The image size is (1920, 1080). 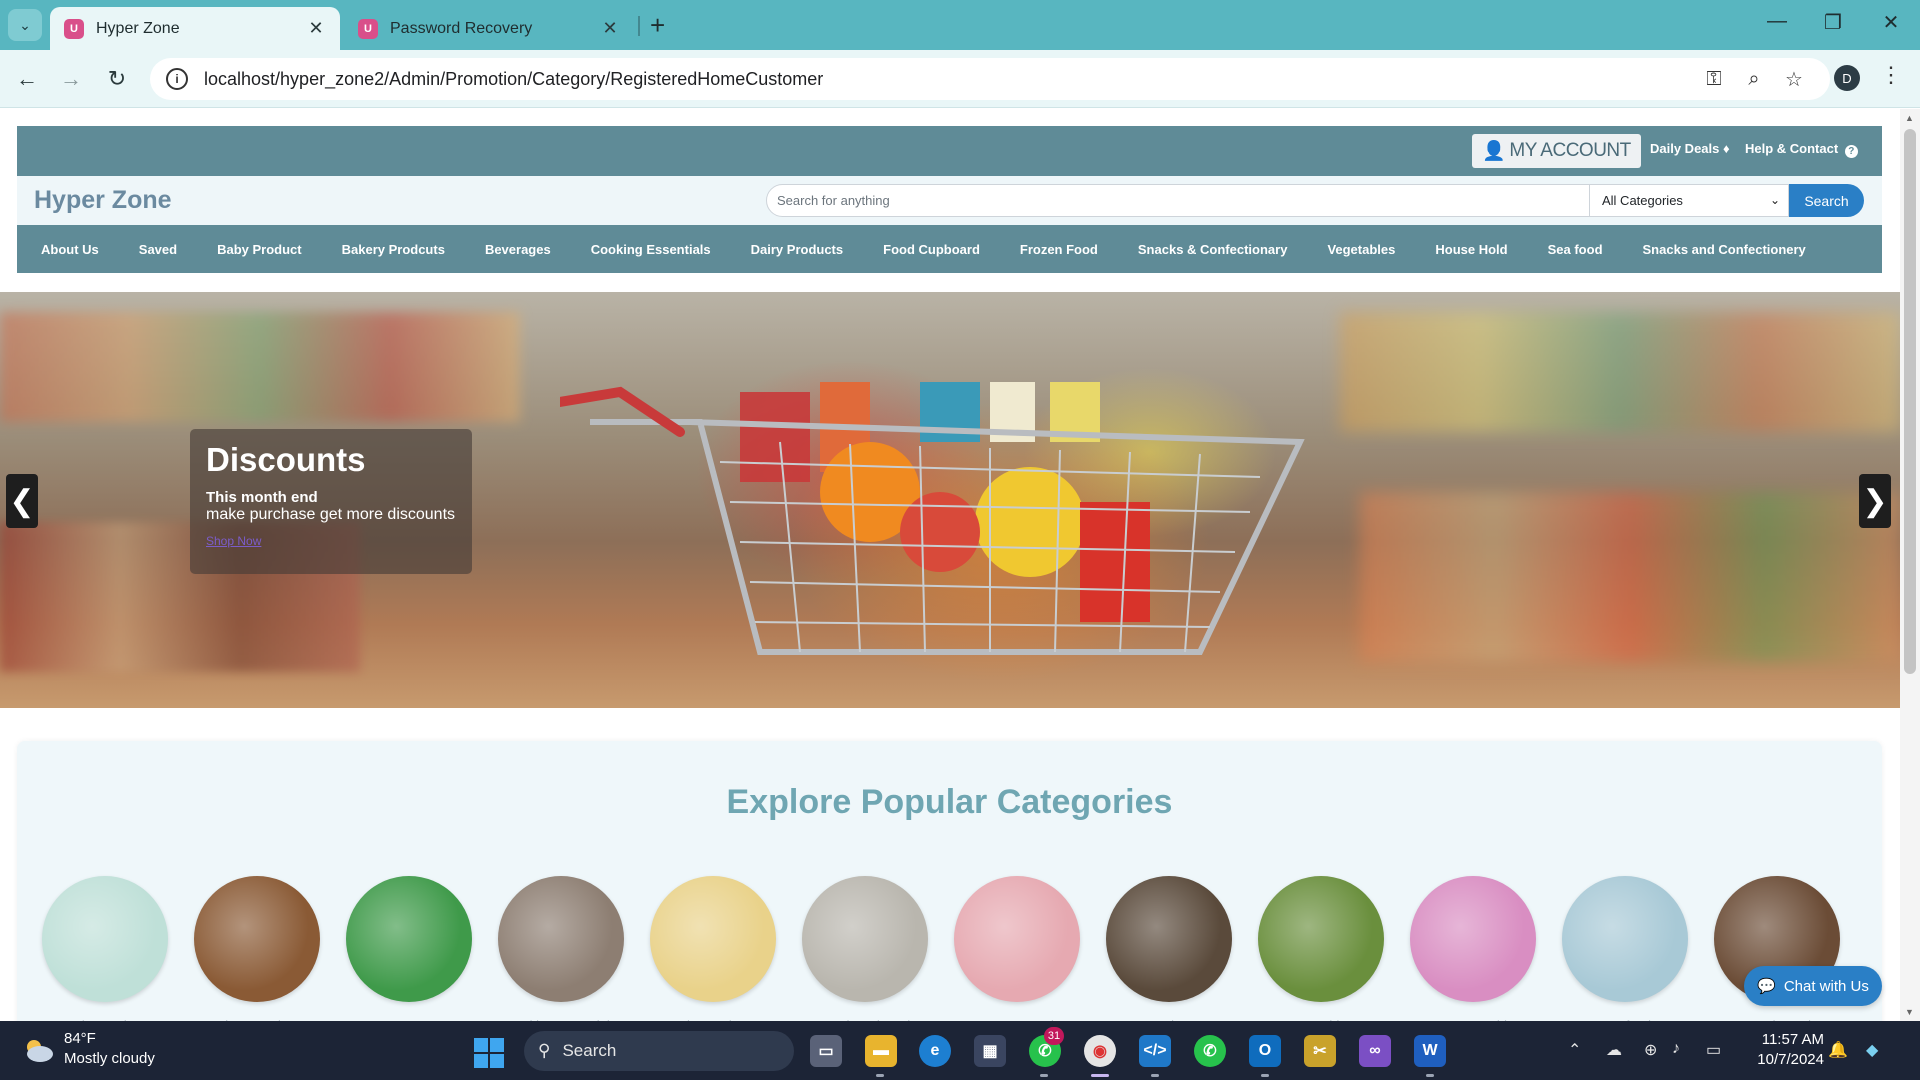 What do you see at coordinates (1620, 372) in the screenshot?
I see `shelf-image` at bounding box center [1620, 372].